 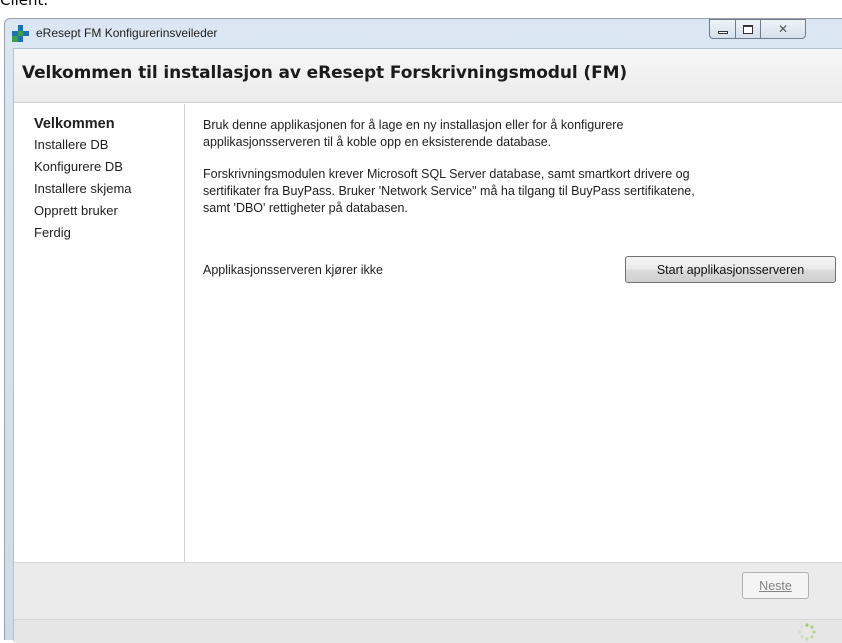 What do you see at coordinates (52, 232) in the screenshot?
I see `step-item-ferdig: Ferdig` at bounding box center [52, 232].